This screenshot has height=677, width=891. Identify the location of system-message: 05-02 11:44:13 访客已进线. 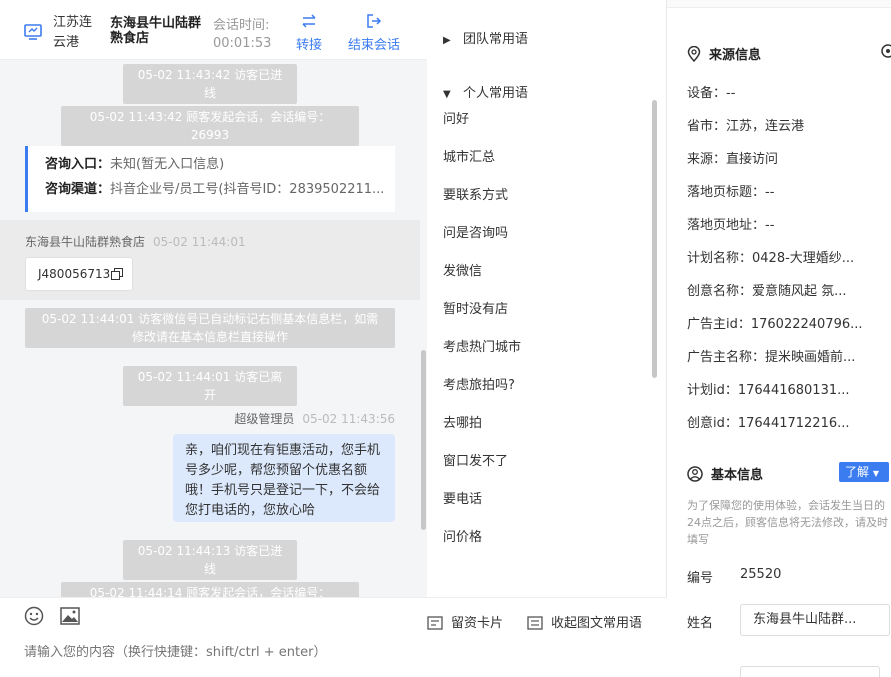
(210, 560).